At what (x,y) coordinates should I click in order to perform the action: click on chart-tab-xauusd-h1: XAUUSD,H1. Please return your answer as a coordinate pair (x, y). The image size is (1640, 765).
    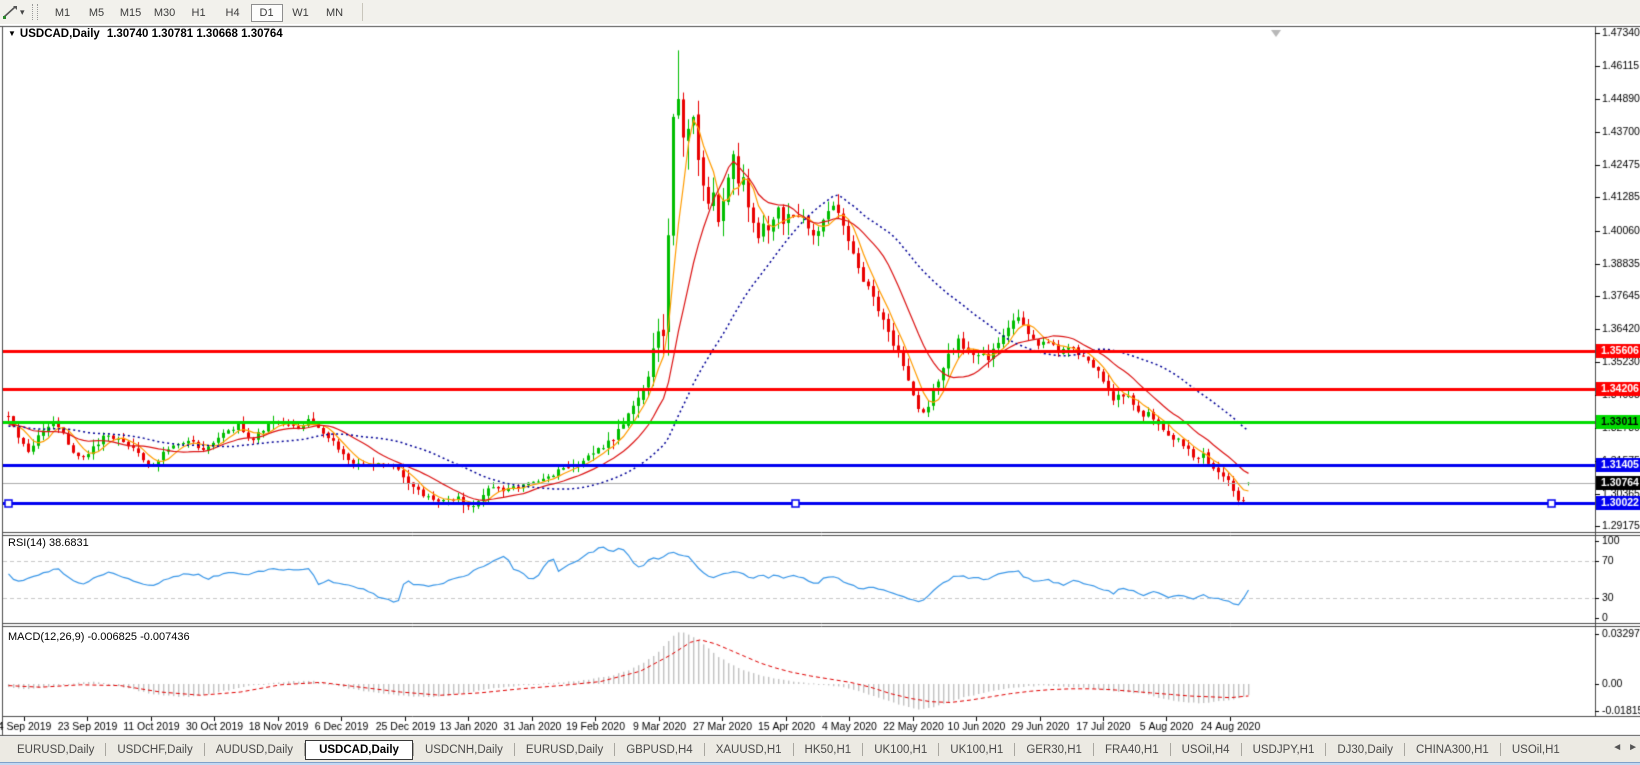
    Looking at the image, I should click on (749, 750).